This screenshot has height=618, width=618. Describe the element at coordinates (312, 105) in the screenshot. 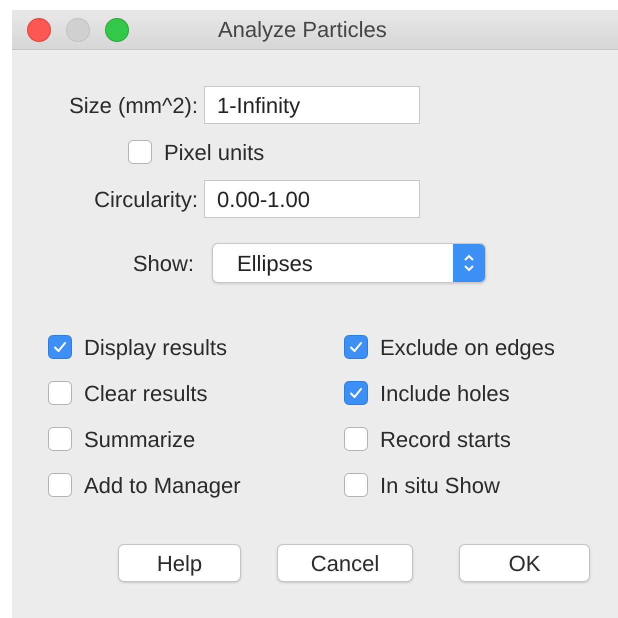

I see `input-field: 1-Infinity` at that location.